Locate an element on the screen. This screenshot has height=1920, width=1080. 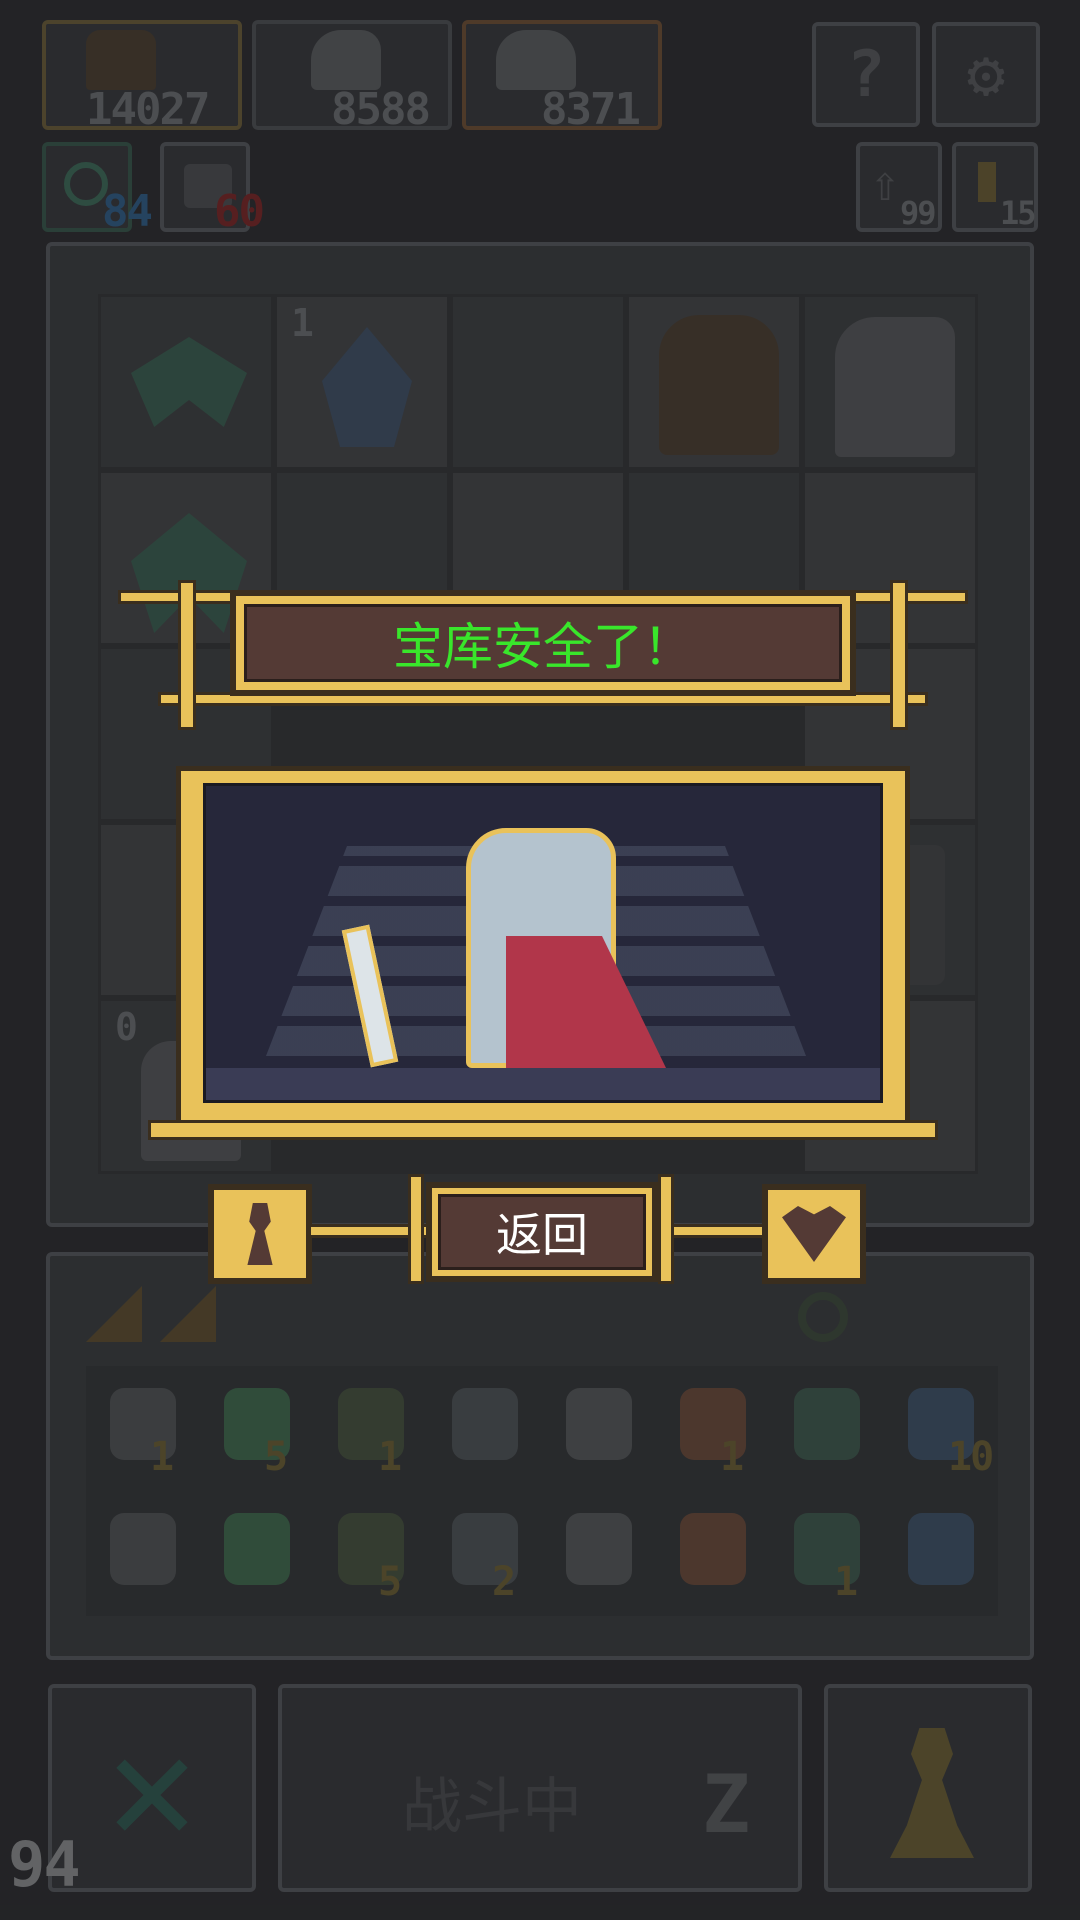
title-inner: 宝库安全了！ is located at coordinates (543, 643).